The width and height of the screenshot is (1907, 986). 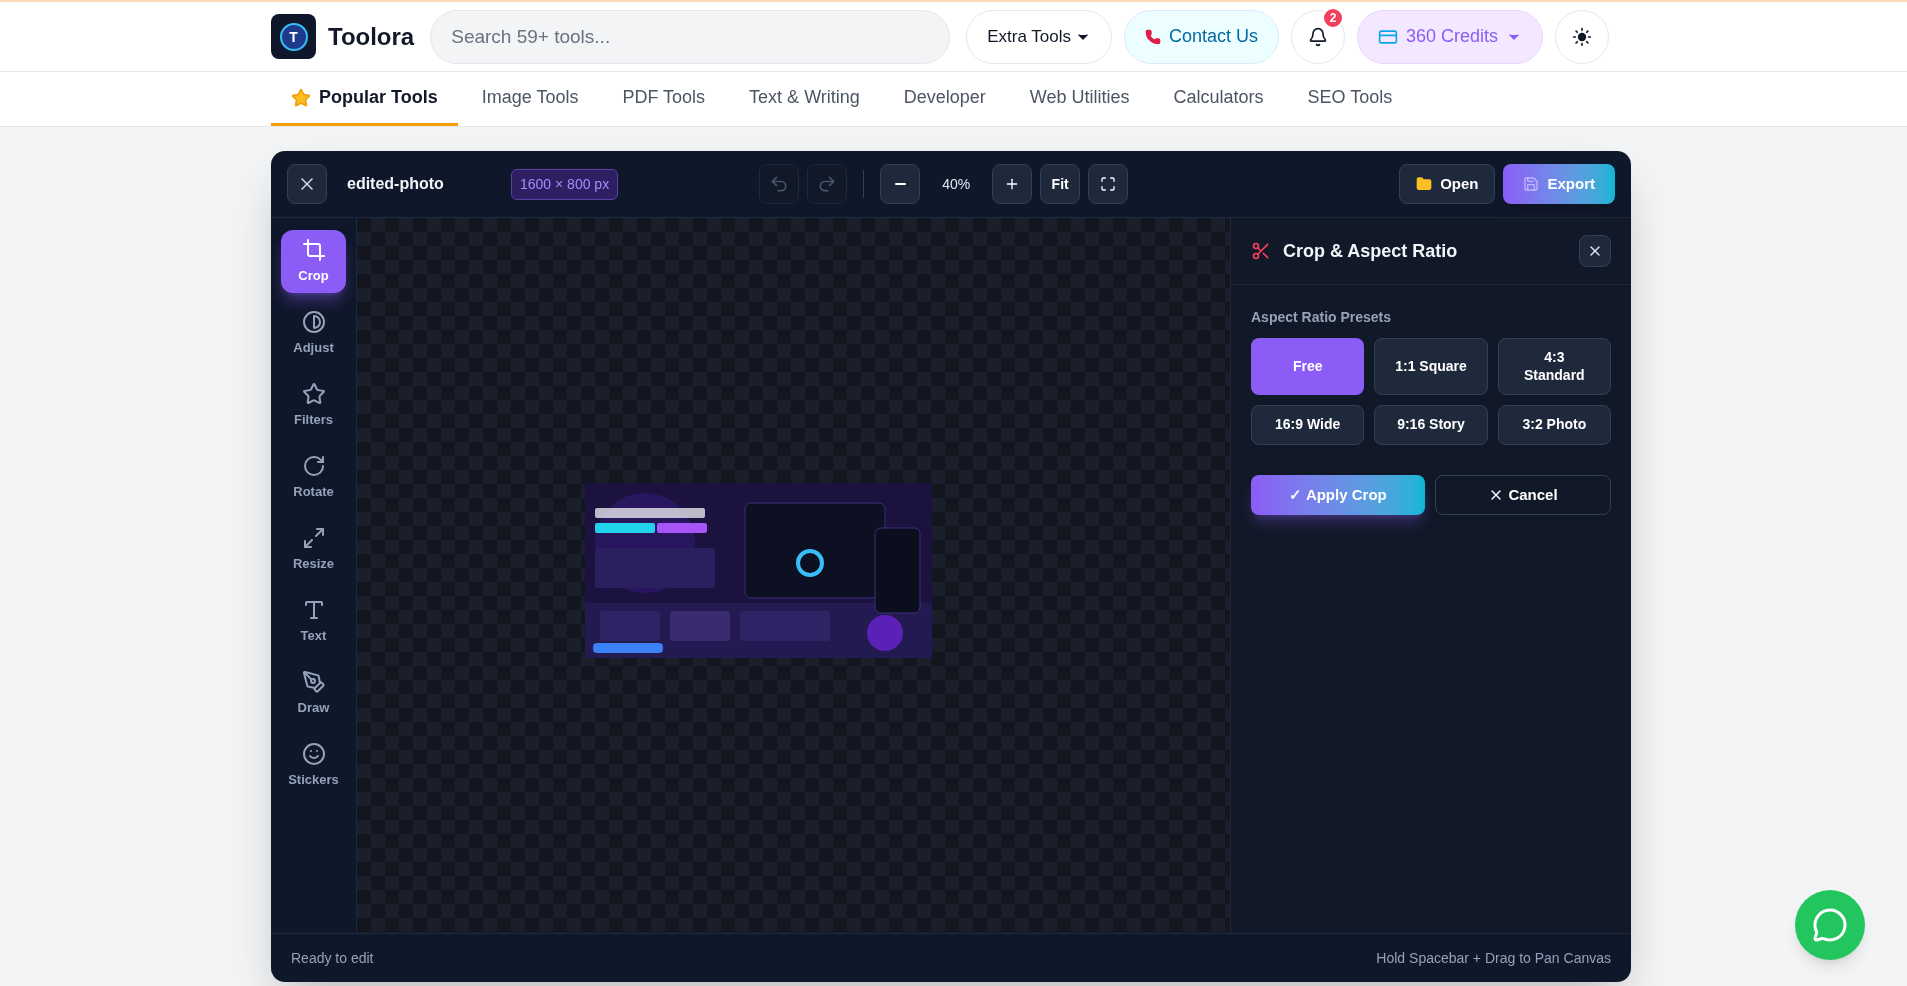 I want to click on nav-tab: Calculators, so click(x=1218, y=99).